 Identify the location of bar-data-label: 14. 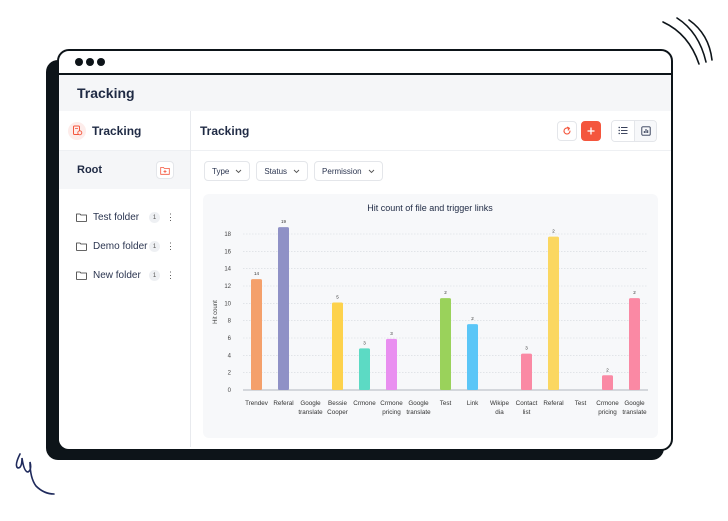
(257, 273).